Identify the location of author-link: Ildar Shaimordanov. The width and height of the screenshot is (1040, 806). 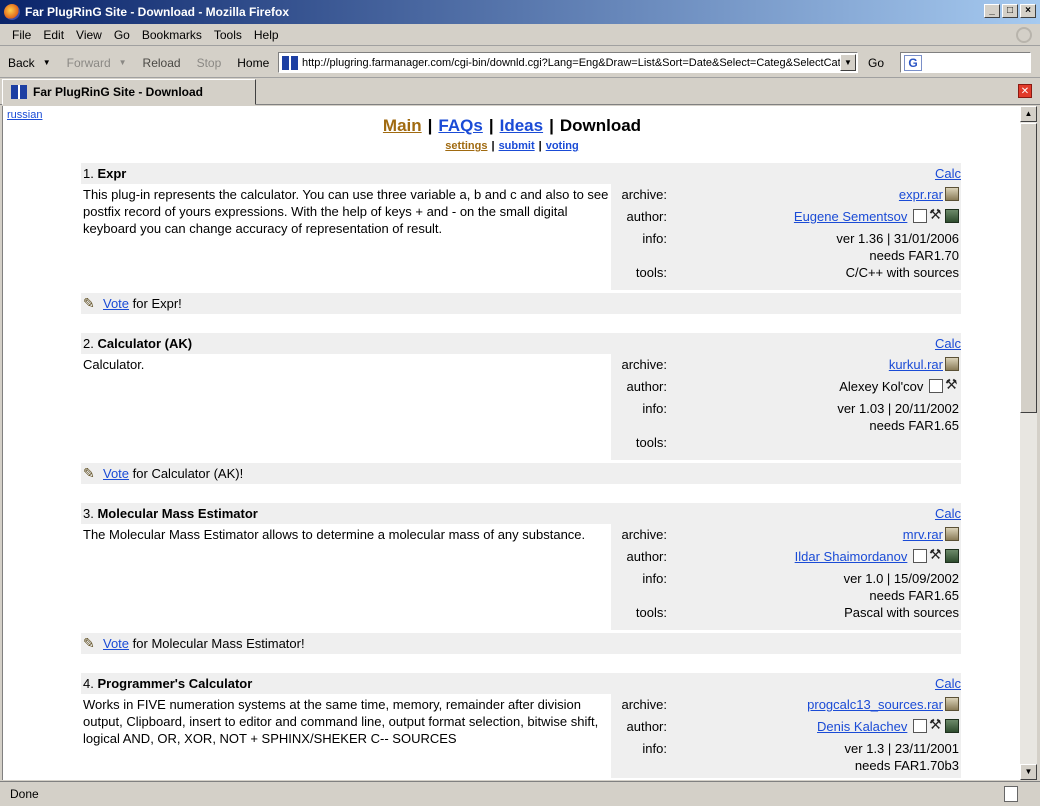
(851, 556).